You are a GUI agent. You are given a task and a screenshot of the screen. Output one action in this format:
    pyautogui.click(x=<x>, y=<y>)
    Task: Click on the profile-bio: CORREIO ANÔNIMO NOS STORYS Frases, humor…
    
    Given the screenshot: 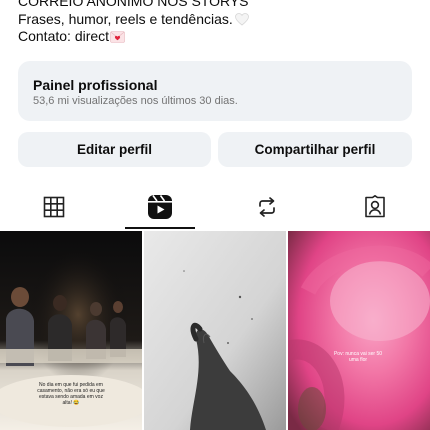 What is the action you would take?
    pyautogui.click(x=218, y=23)
    